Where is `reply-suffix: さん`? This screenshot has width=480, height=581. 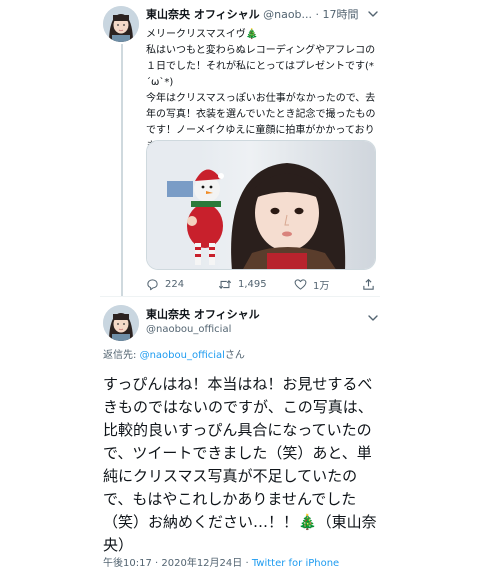 reply-suffix: さん is located at coordinates (234, 355).